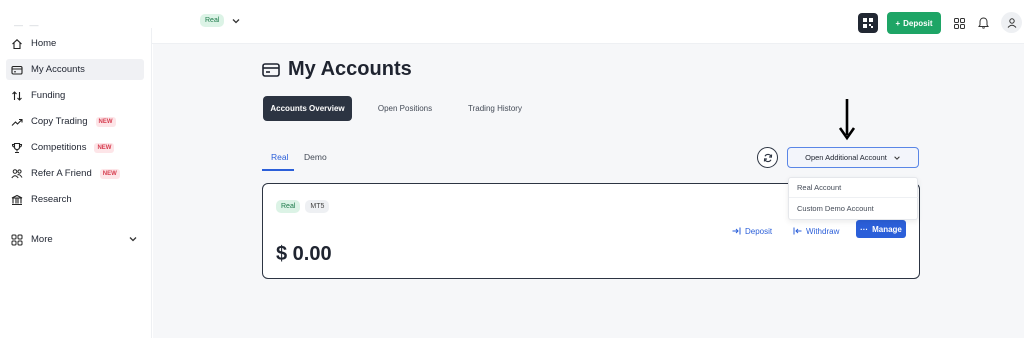  Describe the element at coordinates (44, 43) in the screenshot. I see `sidebar-item-label: Home` at that location.